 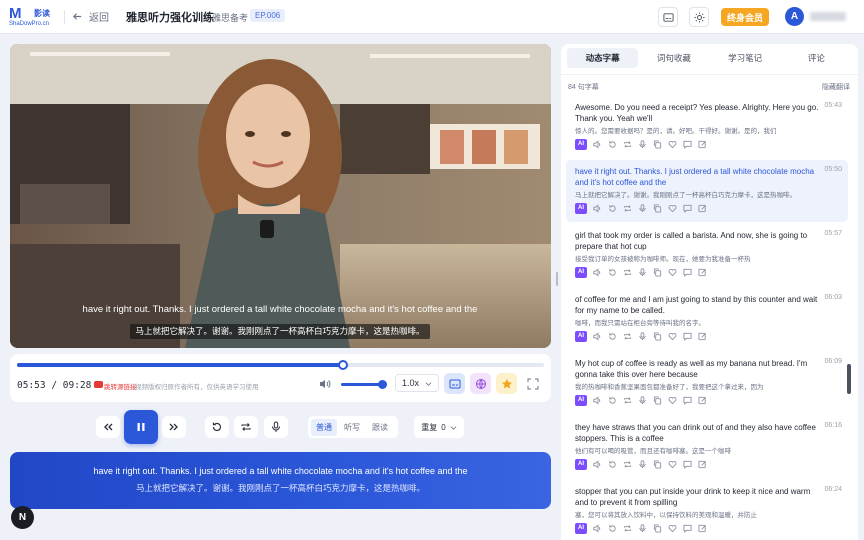 What do you see at coordinates (745, 17) in the screenshot?
I see `lifetime-vip-button: 终身会员` at bounding box center [745, 17].